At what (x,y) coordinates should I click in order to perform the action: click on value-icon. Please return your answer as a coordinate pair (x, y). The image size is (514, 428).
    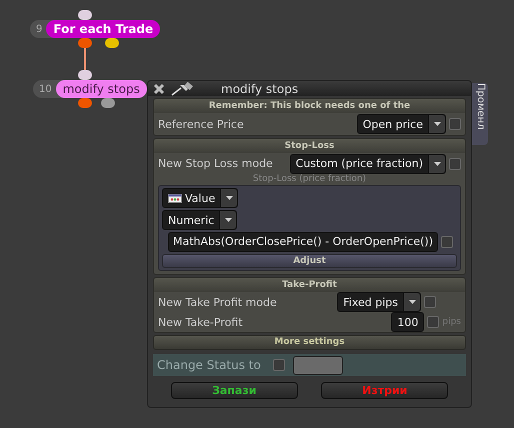
    Looking at the image, I should click on (175, 198).